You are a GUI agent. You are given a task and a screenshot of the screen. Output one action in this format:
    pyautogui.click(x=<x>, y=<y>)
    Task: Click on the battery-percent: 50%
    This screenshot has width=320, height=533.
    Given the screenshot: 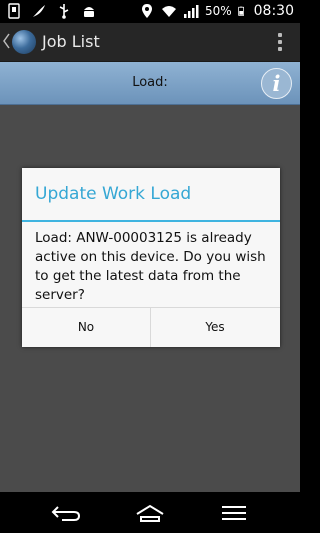 What is the action you would take?
    pyautogui.click(x=218, y=11)
    